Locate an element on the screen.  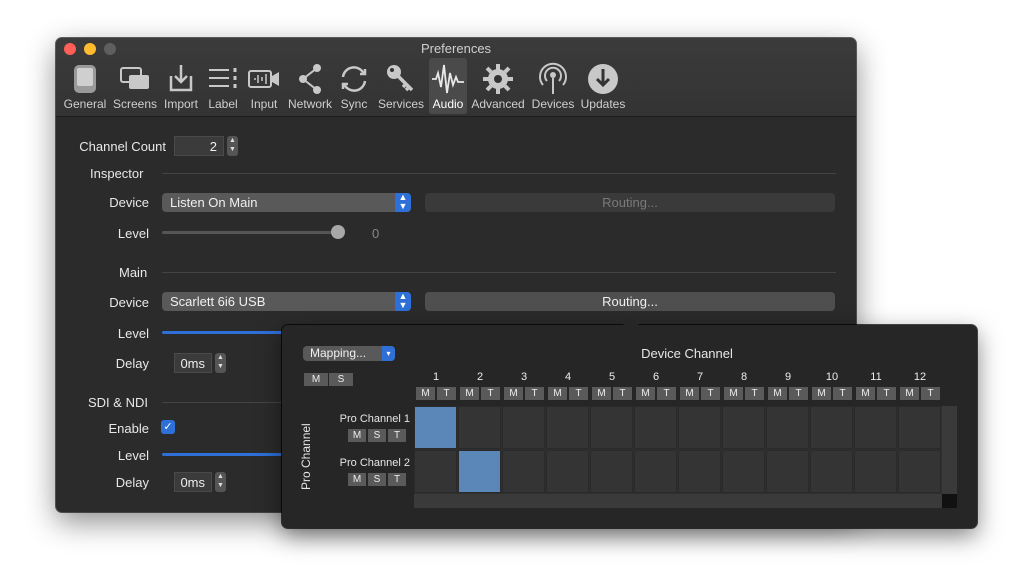
vertical-scrollbar is located at coordinates (949, 450).